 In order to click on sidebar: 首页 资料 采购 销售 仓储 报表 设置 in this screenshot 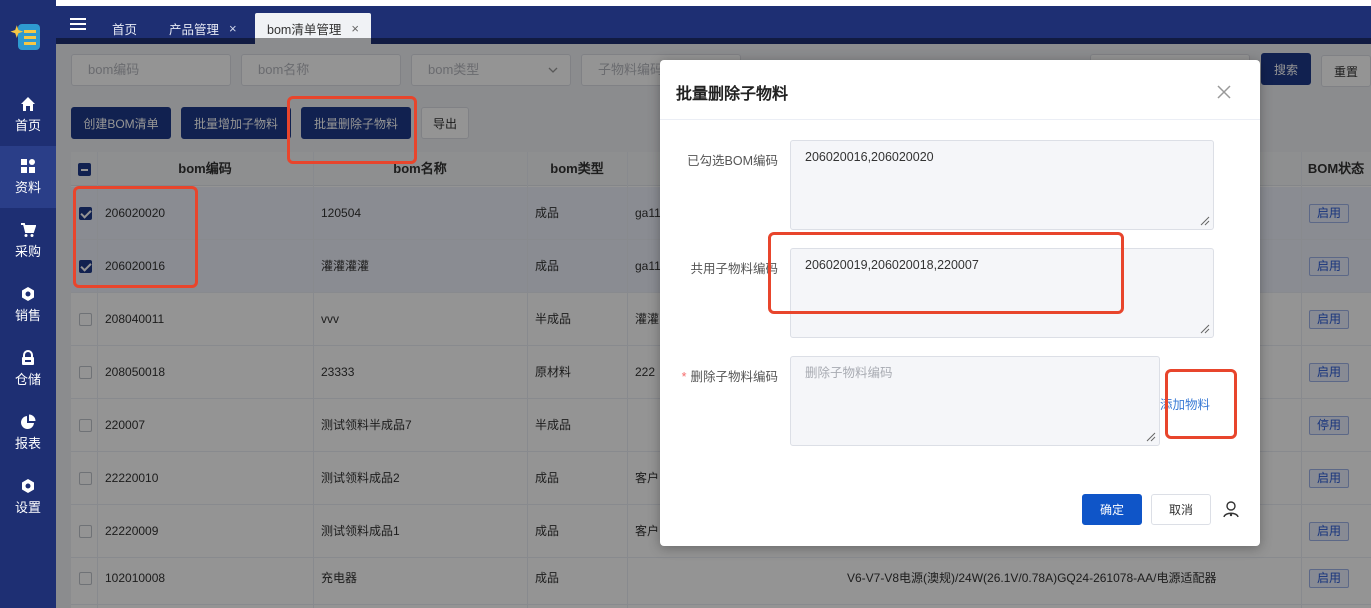, I will do `click(28, 304)`.